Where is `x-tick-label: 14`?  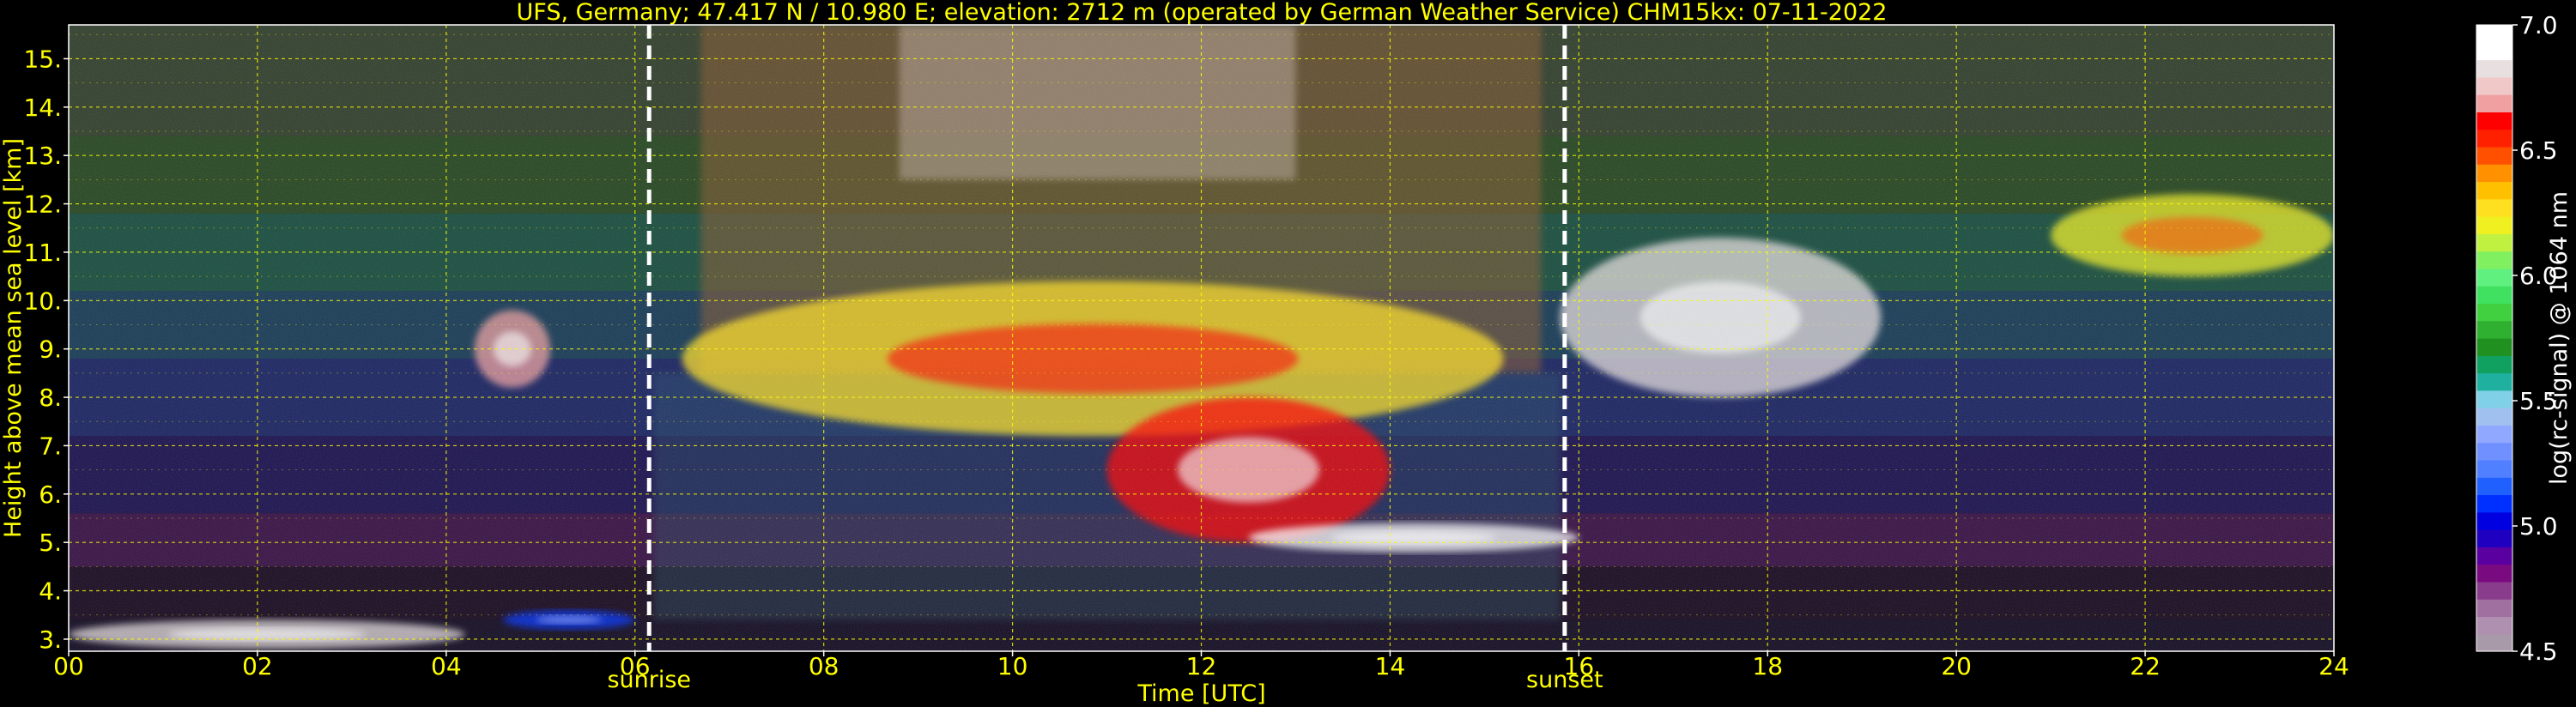 x-tick-label: 14 is located at coordinates (1390, 666).